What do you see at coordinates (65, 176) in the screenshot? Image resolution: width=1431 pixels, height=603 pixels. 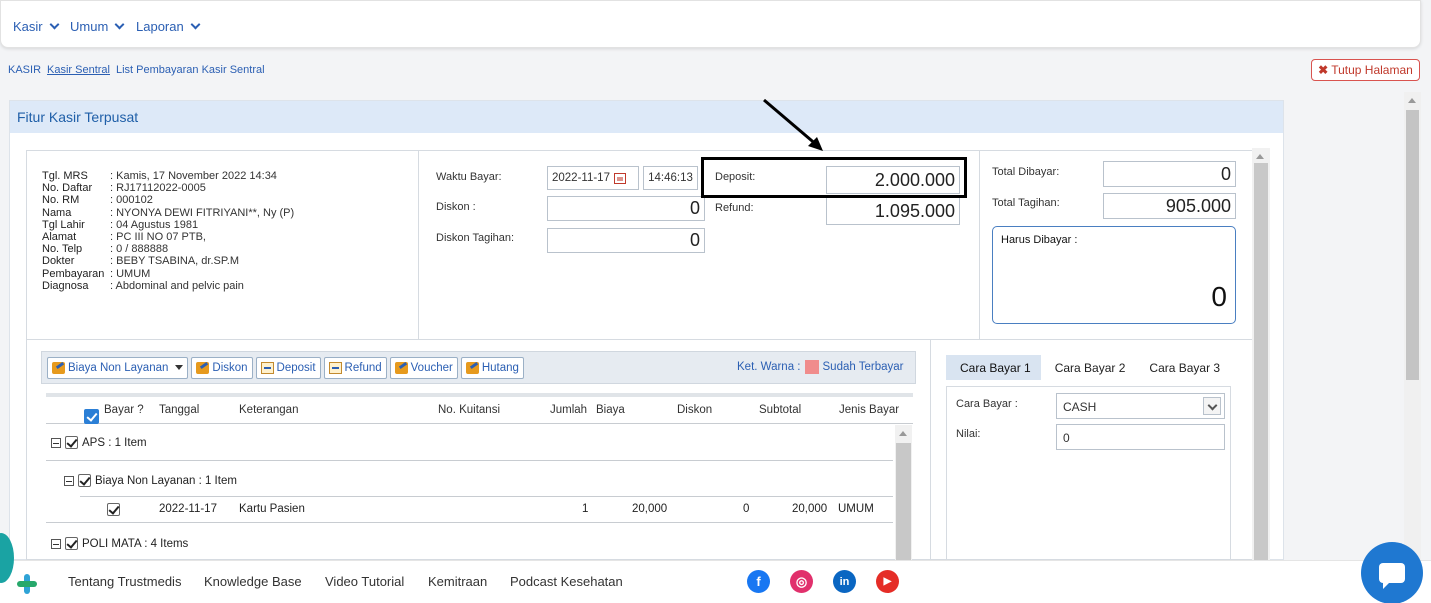 I see `patient-label: Tgl. MRS` at bounding box center [65, 176].